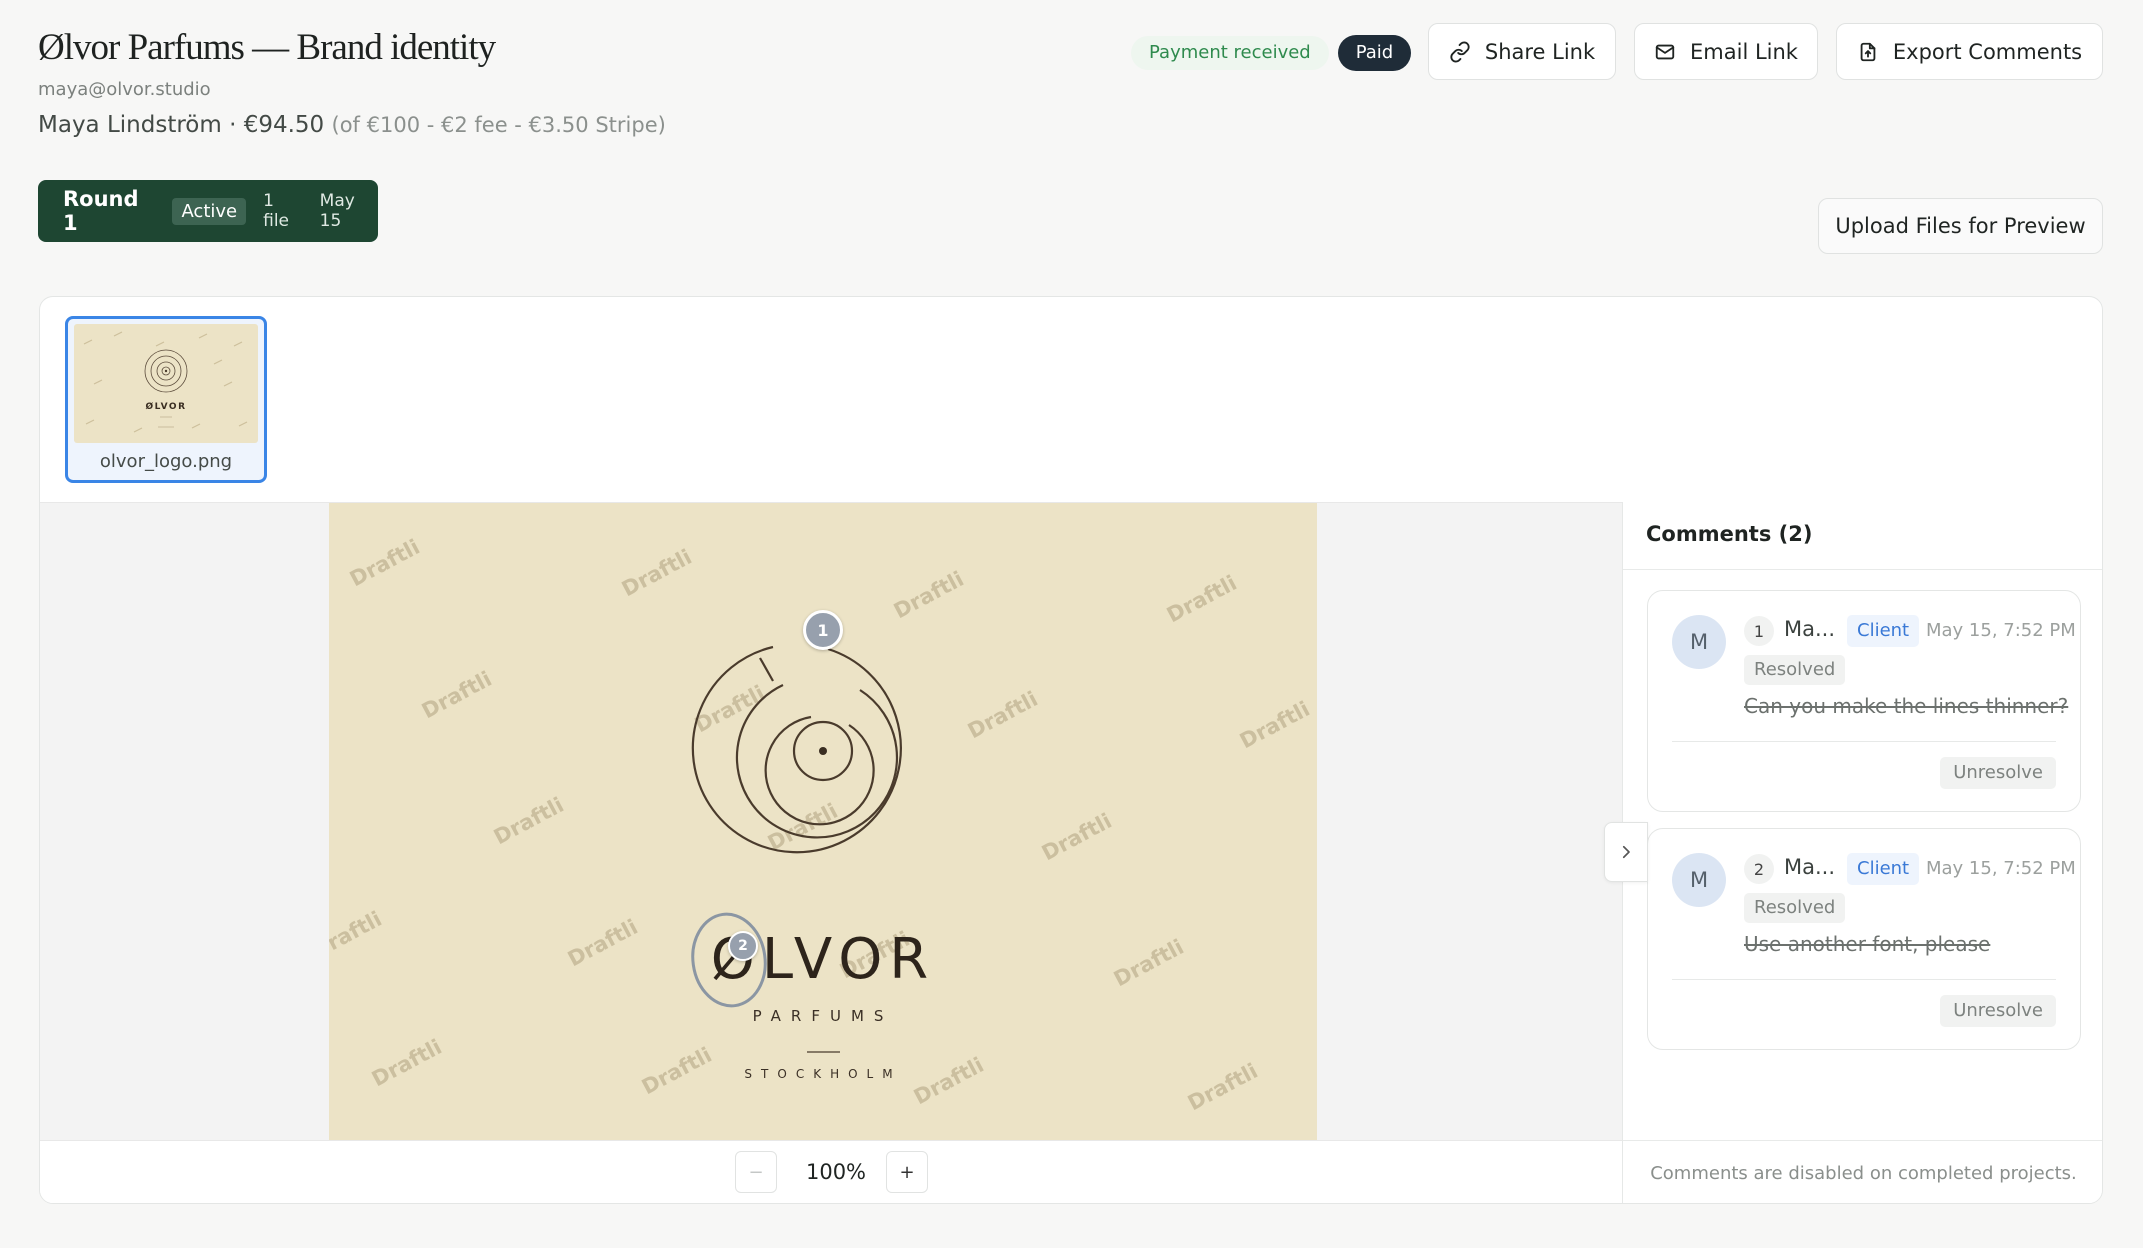  I want to click on upload-files-button: Upload Files for Preview, so click(1960, 226).